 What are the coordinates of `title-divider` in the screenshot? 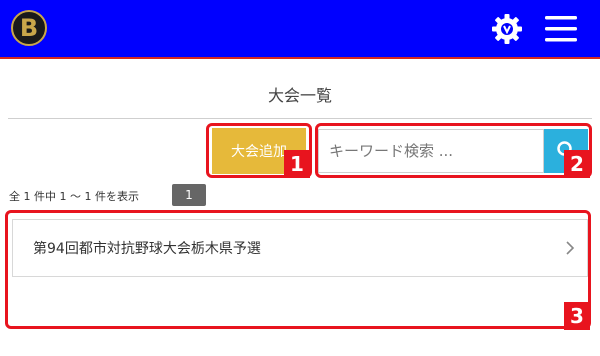 It's located at (300, 118).